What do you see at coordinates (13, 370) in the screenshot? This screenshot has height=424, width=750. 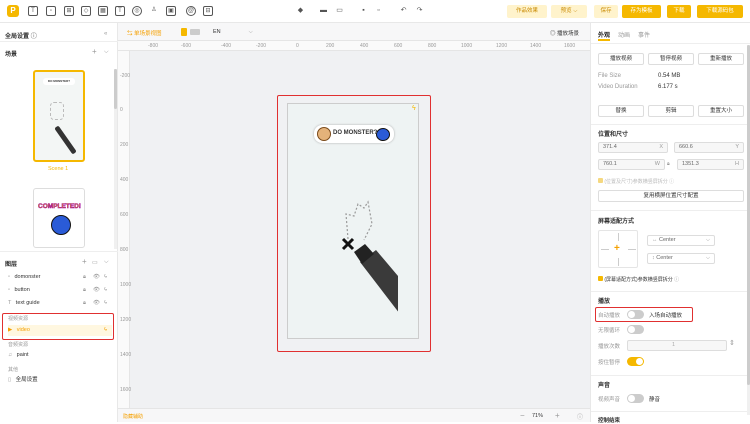 I see `other-group-label: 其他` at bounding box center [13, 370].